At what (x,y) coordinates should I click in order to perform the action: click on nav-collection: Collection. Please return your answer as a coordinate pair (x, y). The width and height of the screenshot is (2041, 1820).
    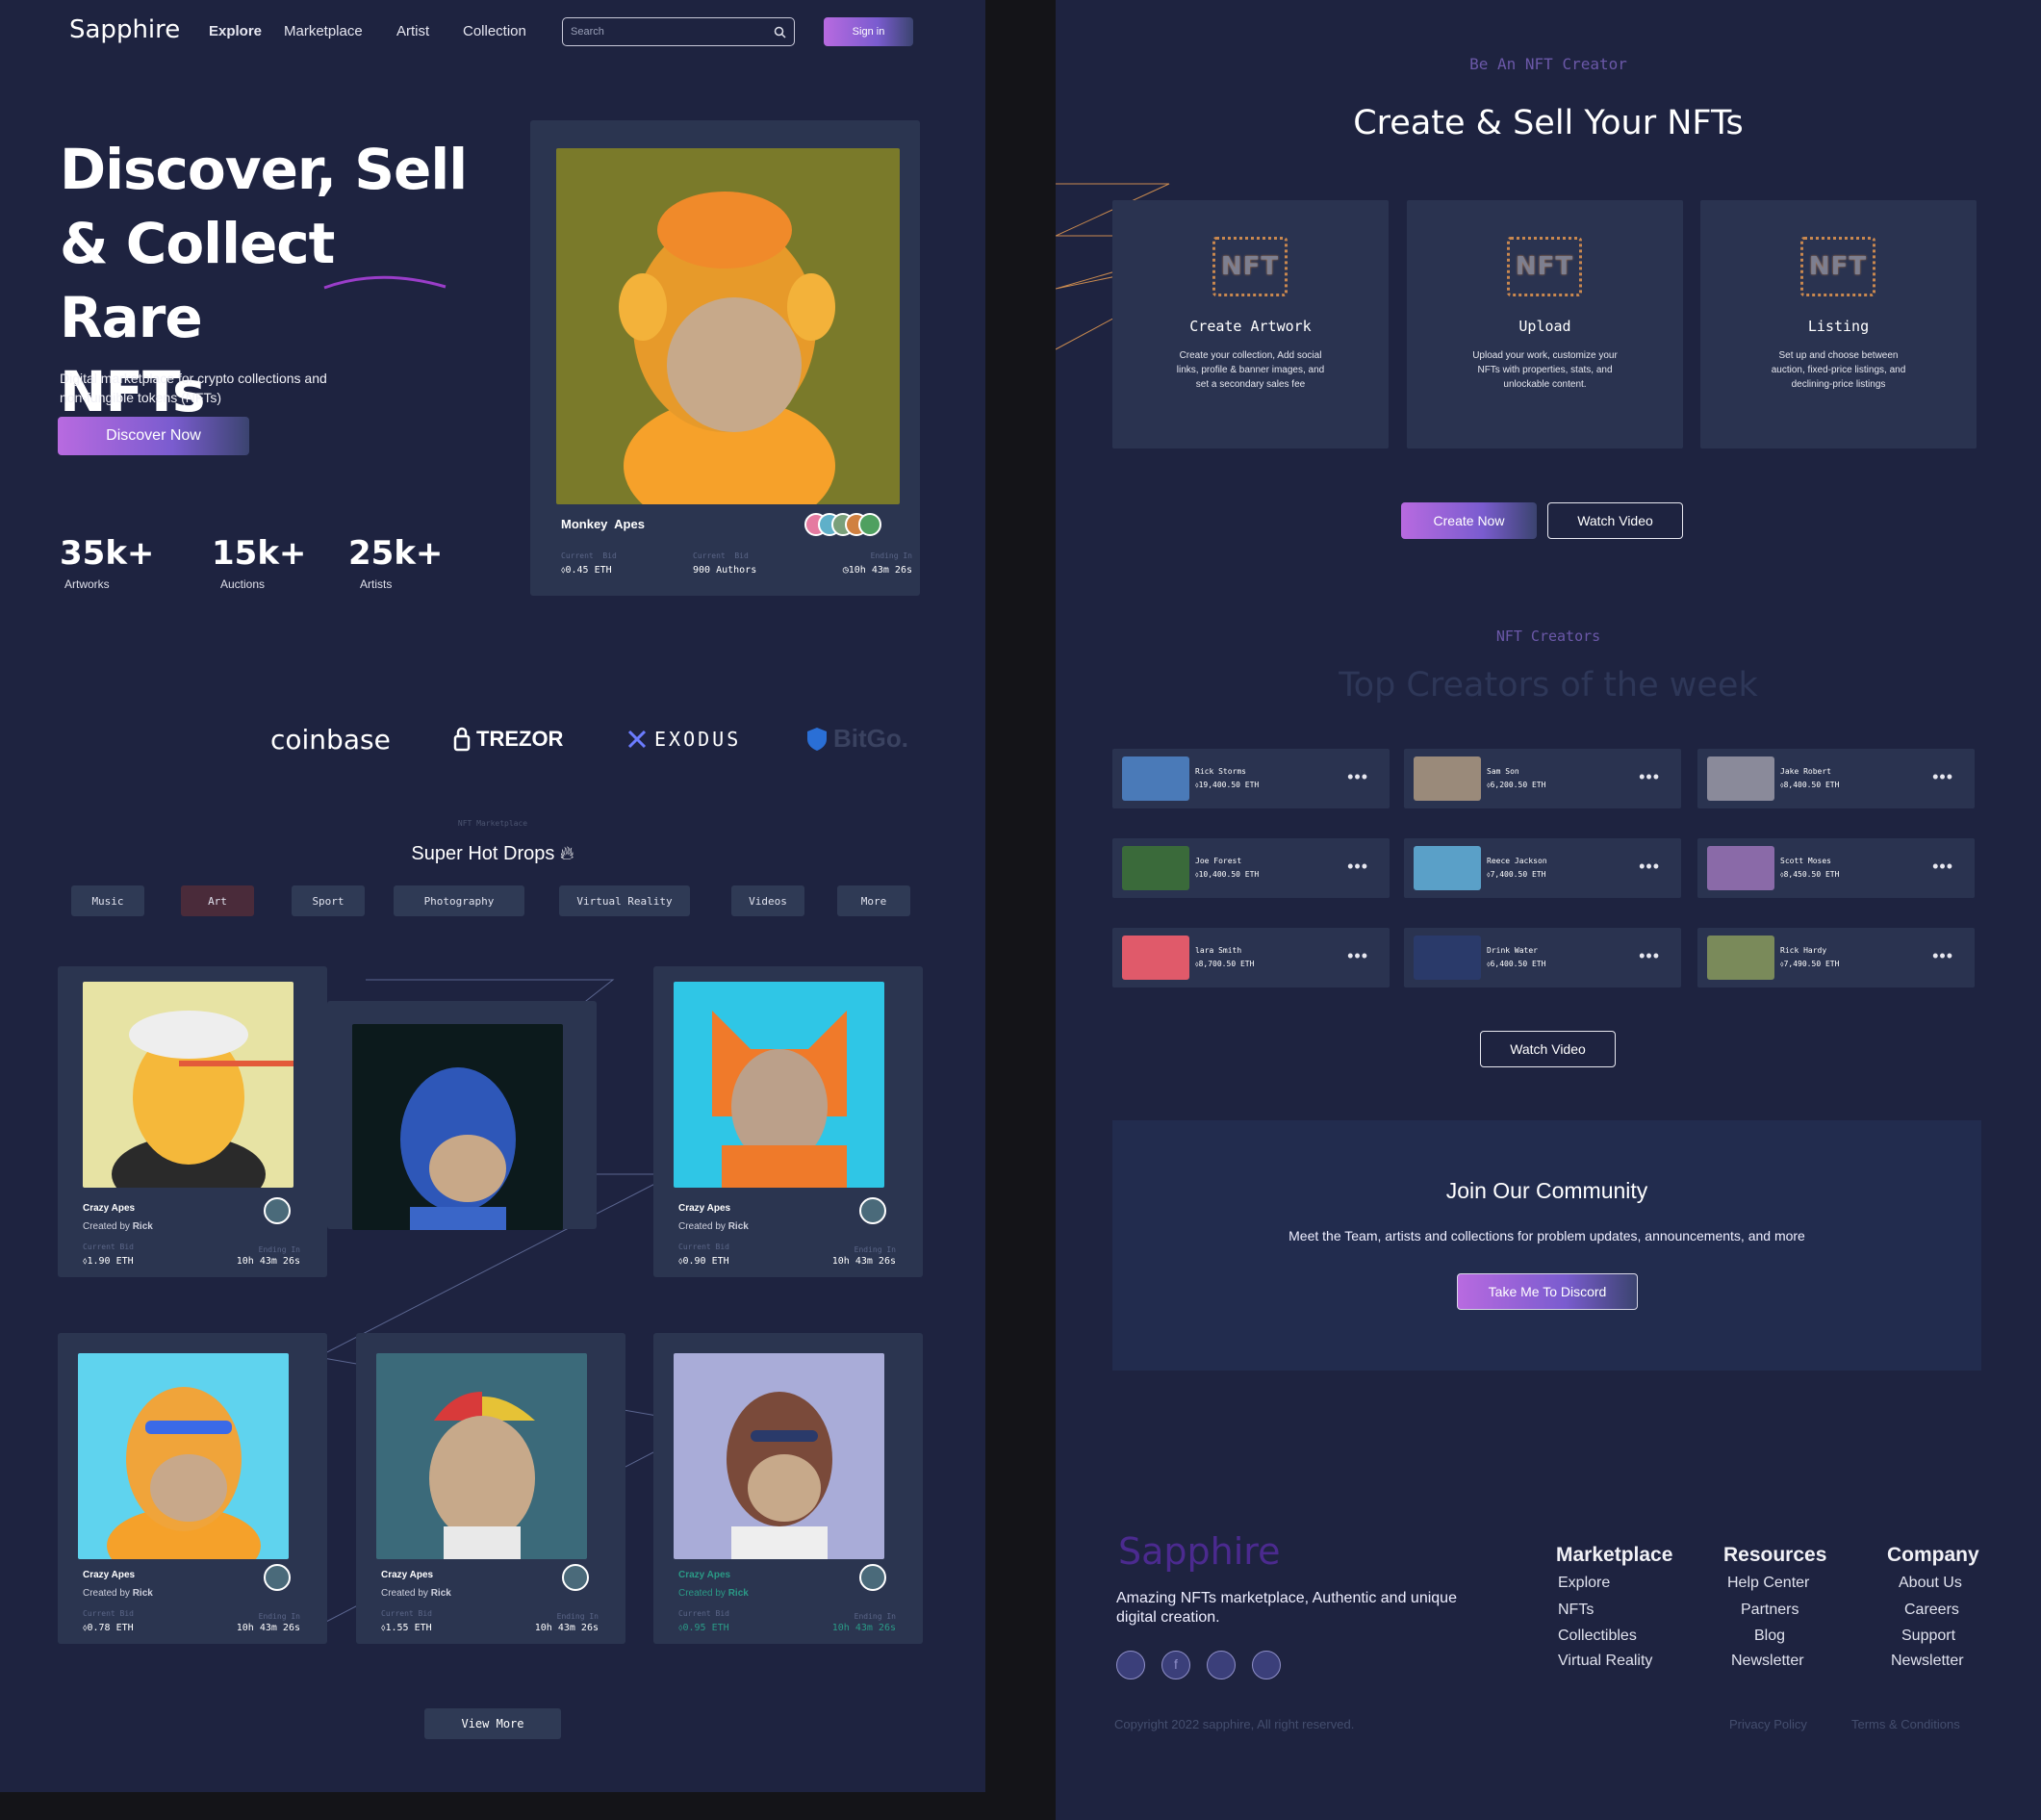
    Looking at the image, I should click on (494, 31).